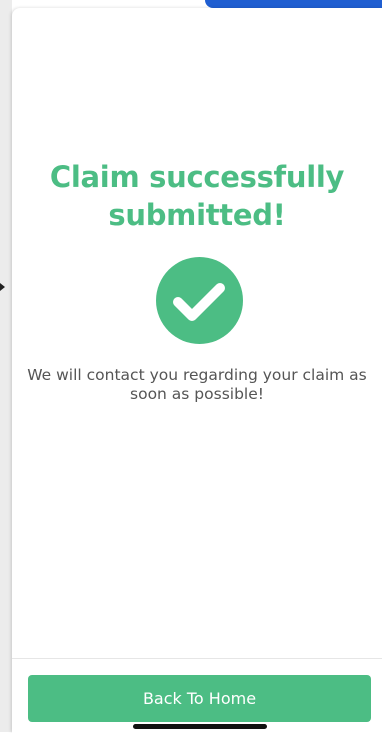 This screenshot has width=382, height=733. Describe the element at coordinates (200, 726) in the screenshot. I see `home-indicator` at that location.